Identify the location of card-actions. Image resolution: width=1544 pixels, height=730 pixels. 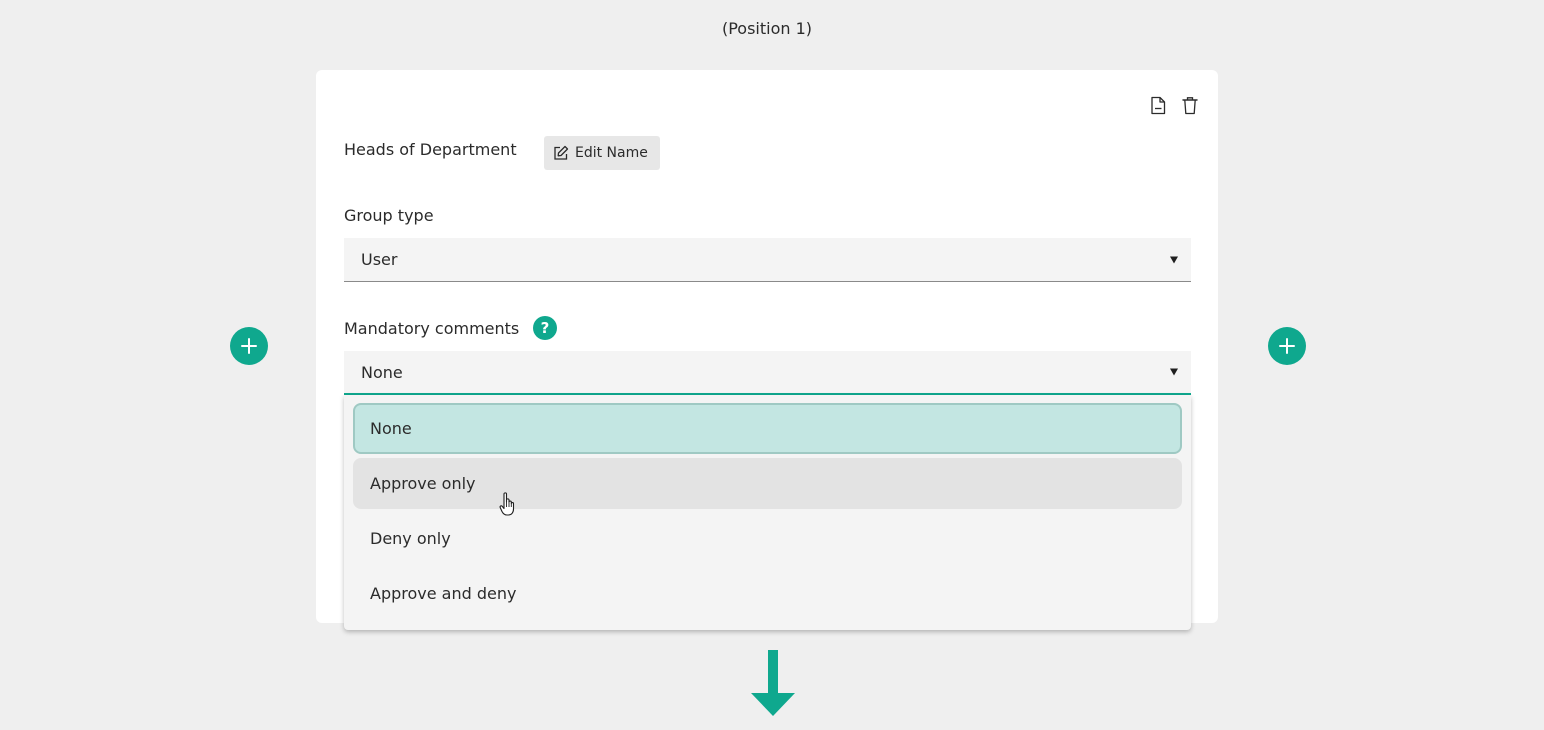
(1174, 105).